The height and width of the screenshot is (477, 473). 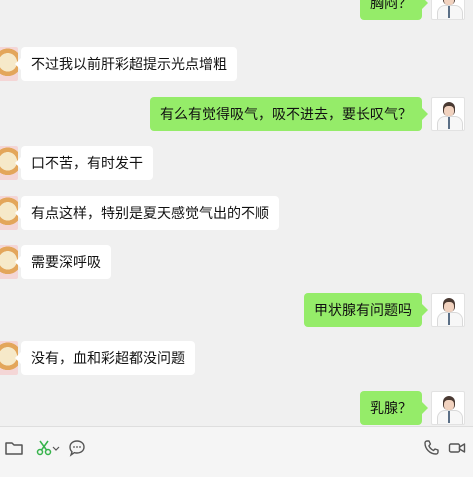 I want to click on input-toolbar, so click(x=236, y=451).